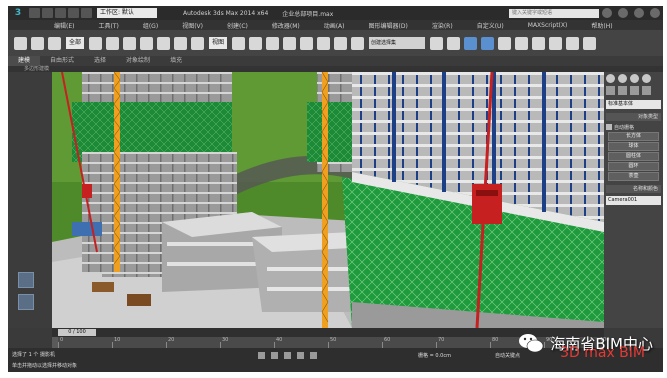 The image size is (667, 378). Describe the element at coordinates (623, 13) in the screenshot. I see `favorites-icon` at that location.